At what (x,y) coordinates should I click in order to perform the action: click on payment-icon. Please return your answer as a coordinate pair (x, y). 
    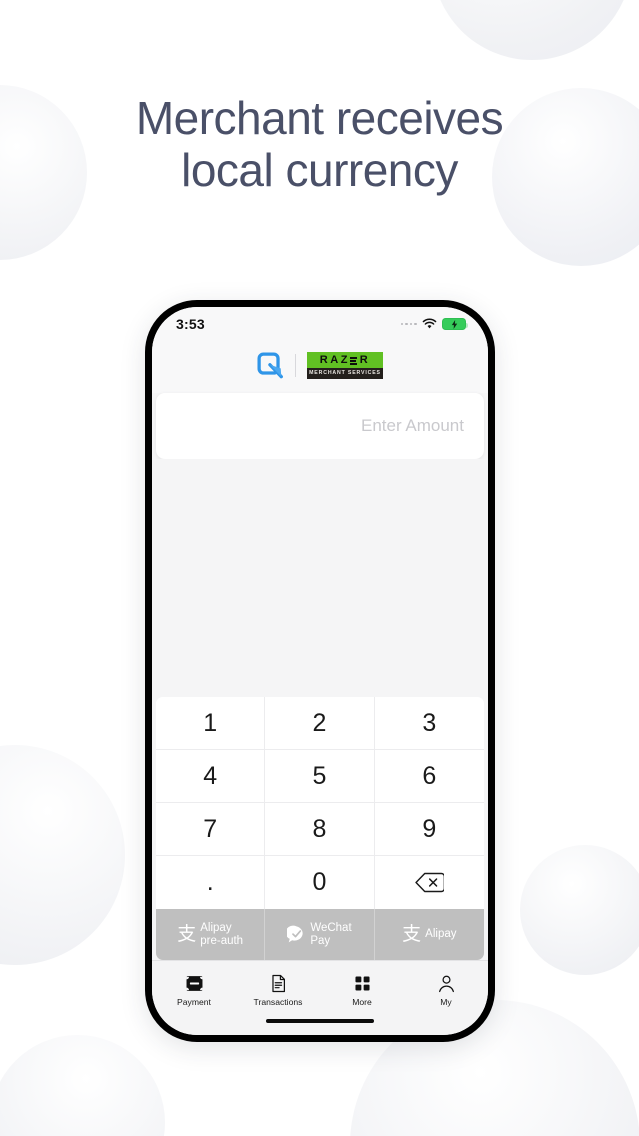
    Looking at the image, I should click on (194, 983).